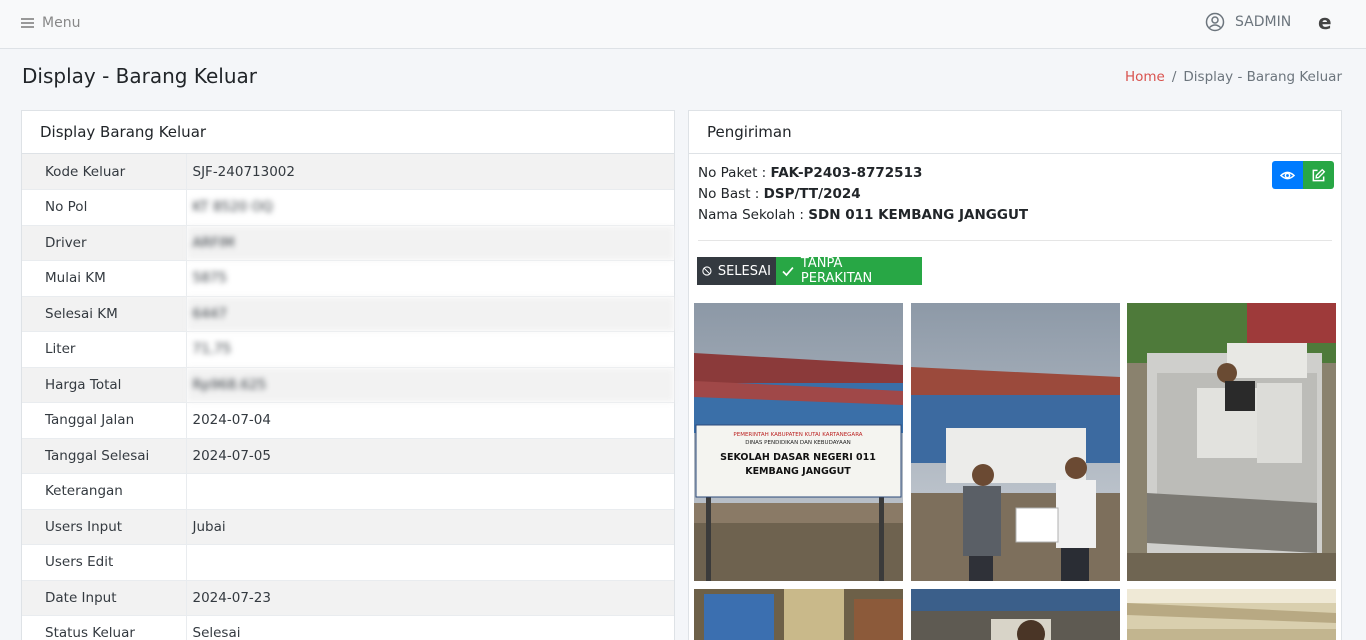 The image size is (1366, 640). I want to click on sign-line-3: SEKOLAH DASAR NEGERI 011, so click(798, 457).